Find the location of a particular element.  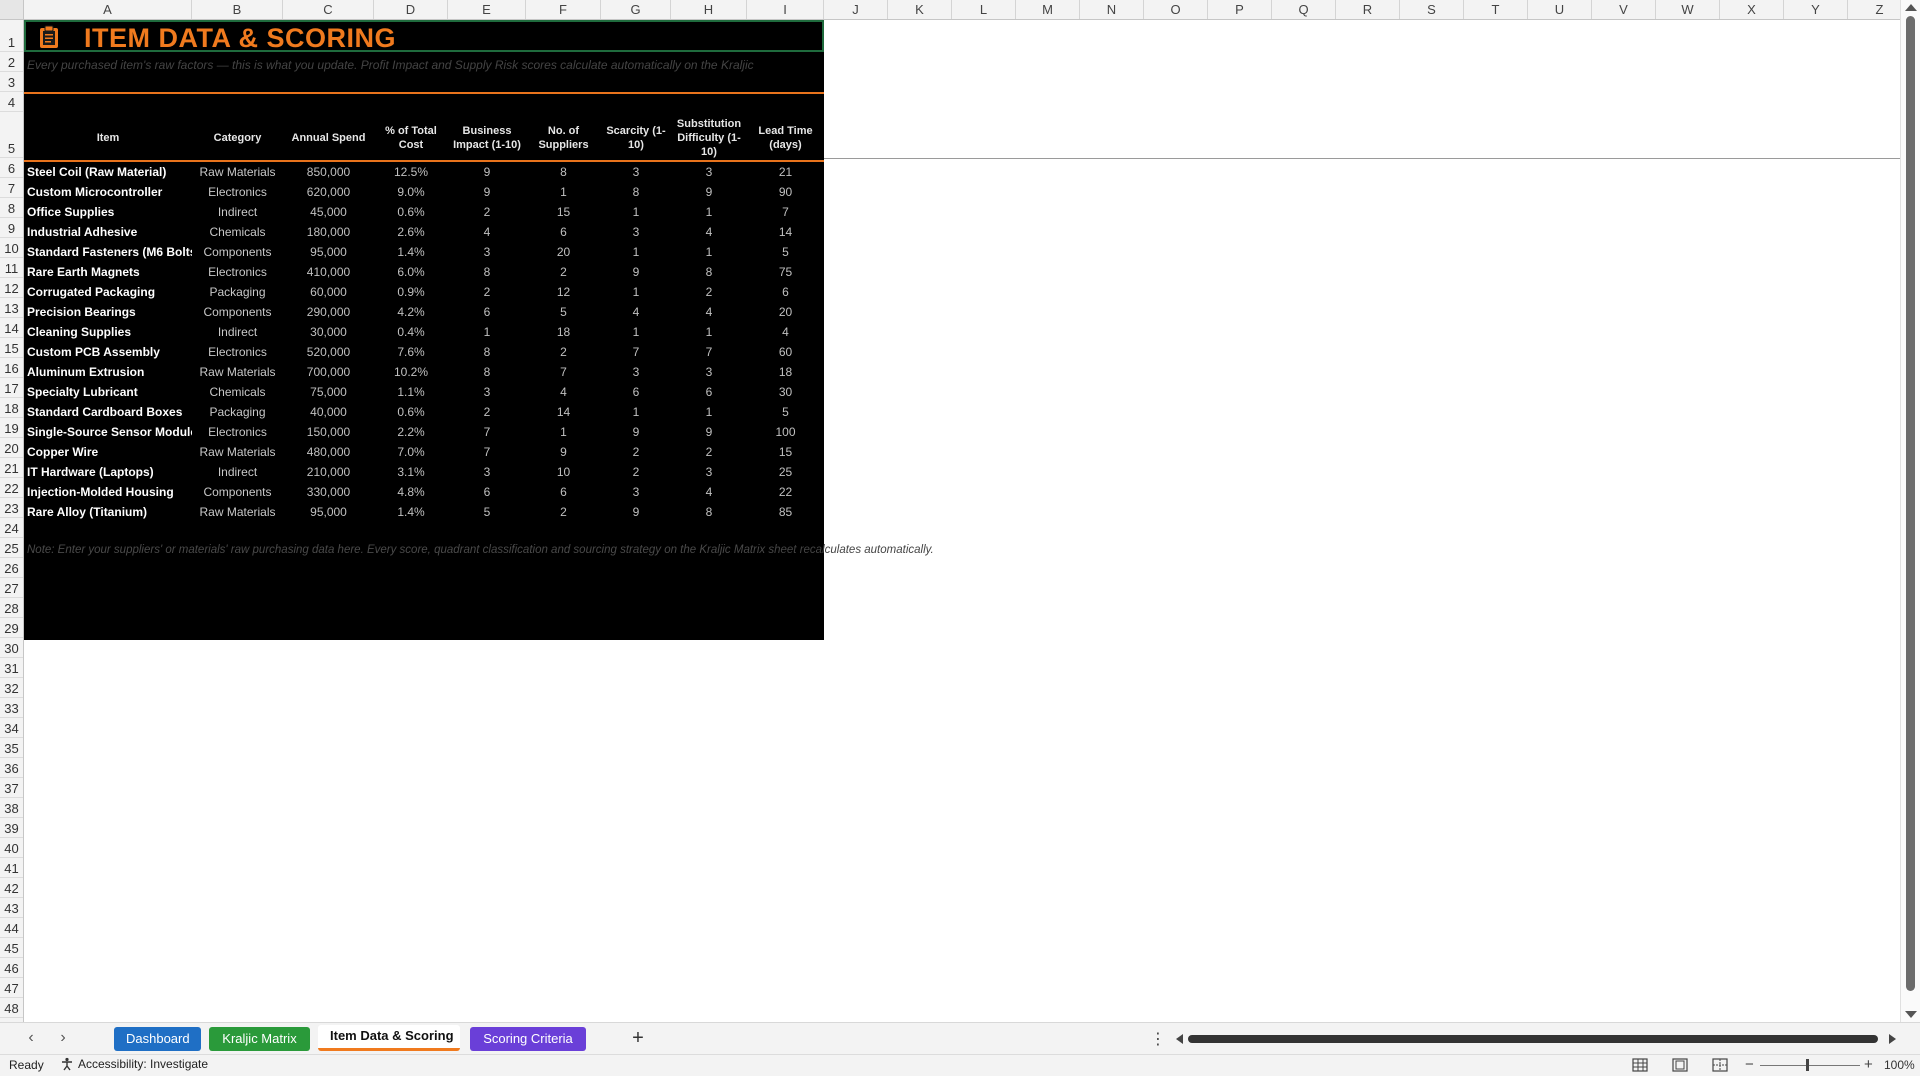

row-header-5: 5 is located at coordinates (11, 135).